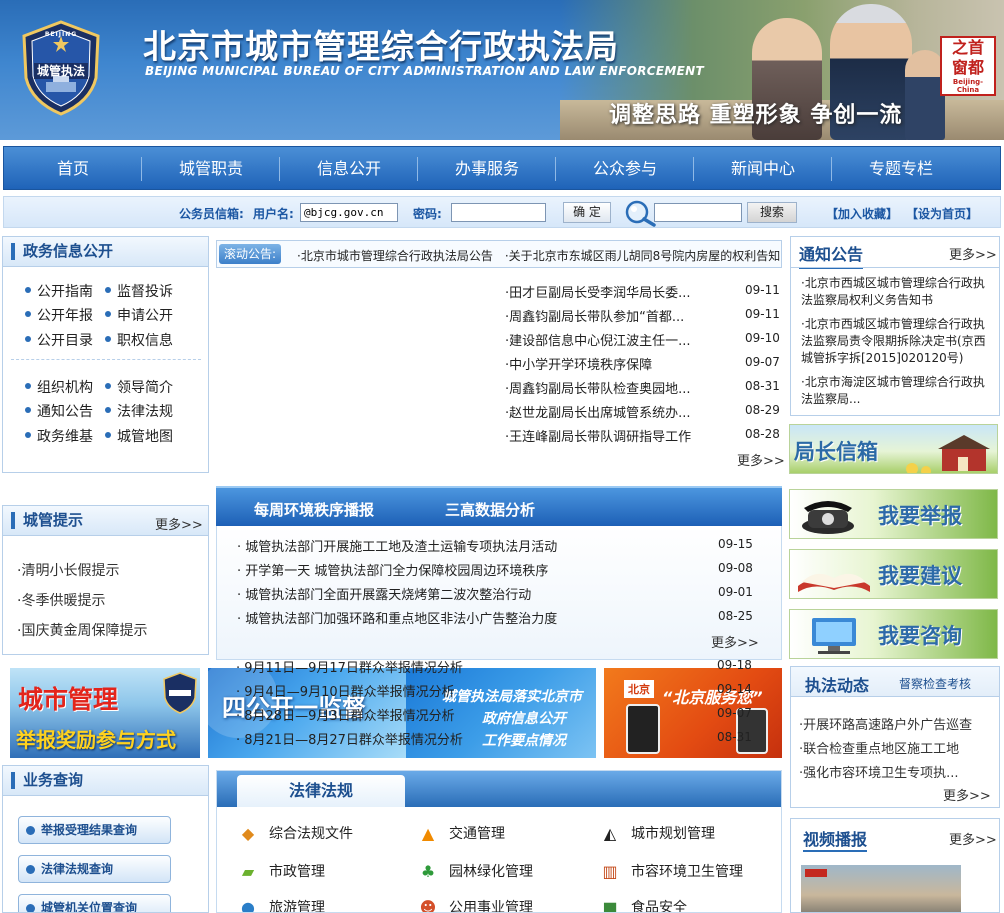  Describe the element at coordinates (427, 214) in the screenshot. I see `password-label: 密码:` at that location.